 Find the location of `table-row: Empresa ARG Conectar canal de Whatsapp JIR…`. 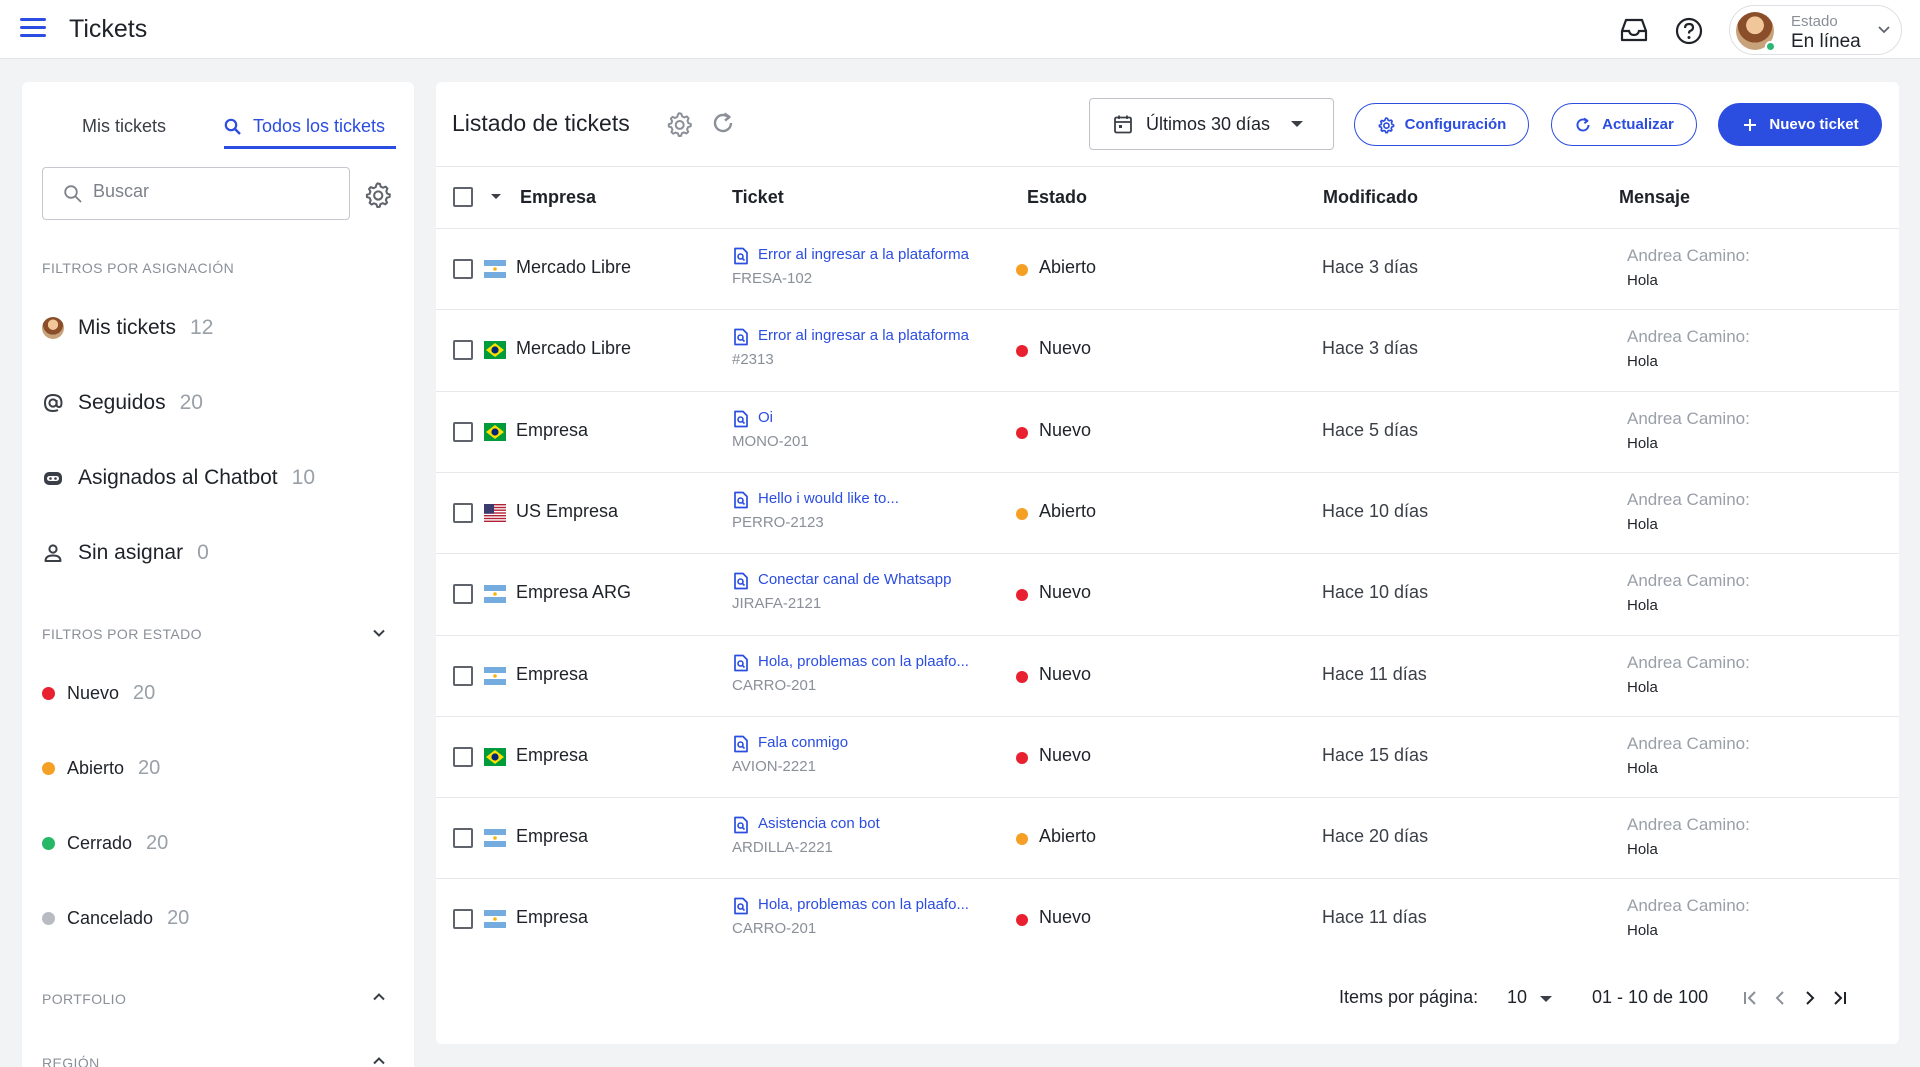

table-row: Empresa ARG Conectar canal de Whatsapp JIR… is located at coordinates (1167, 593).